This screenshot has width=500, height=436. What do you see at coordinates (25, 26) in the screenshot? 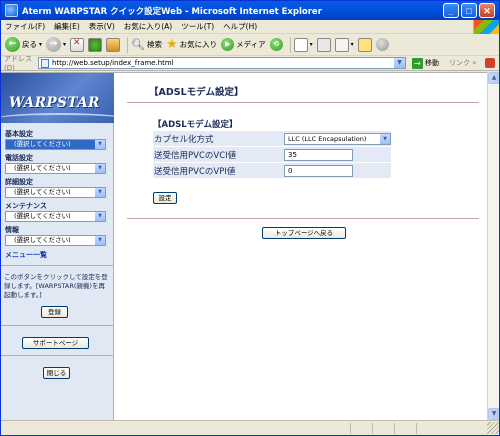
I see `menu-file: ファイル(F)` at bounding box center [25, 26].